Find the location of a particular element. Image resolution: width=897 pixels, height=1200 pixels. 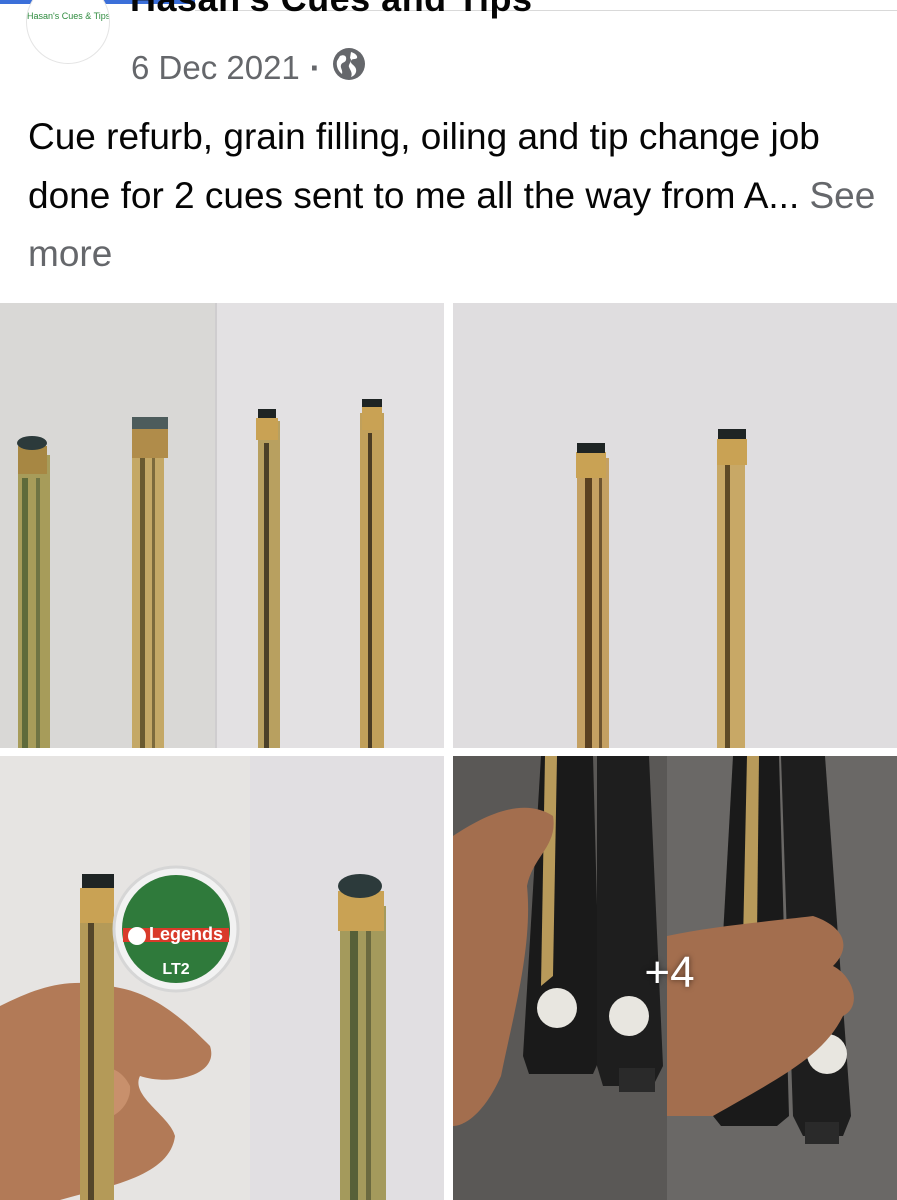

page-name-link: Hasan's Cues and Tips is located at coordinates (331, 10).